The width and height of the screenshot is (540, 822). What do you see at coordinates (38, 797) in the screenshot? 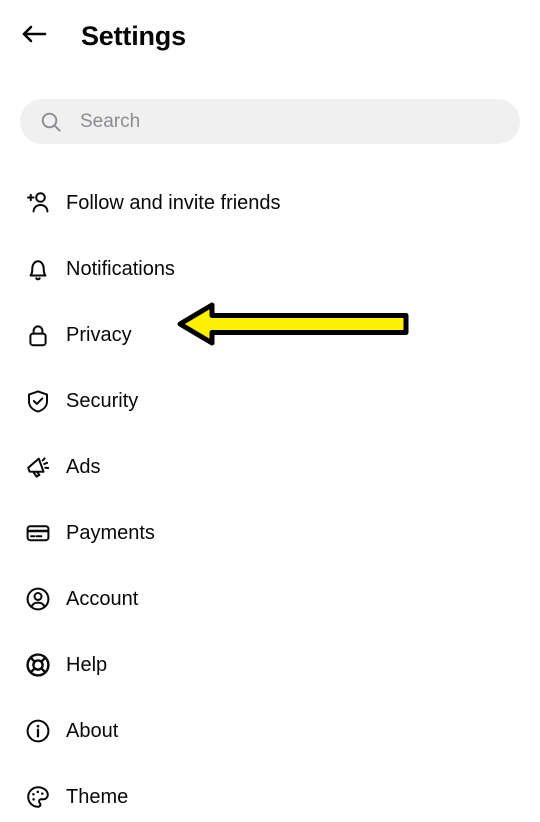
I see `palette-icon` at bounding box center [38, 797].